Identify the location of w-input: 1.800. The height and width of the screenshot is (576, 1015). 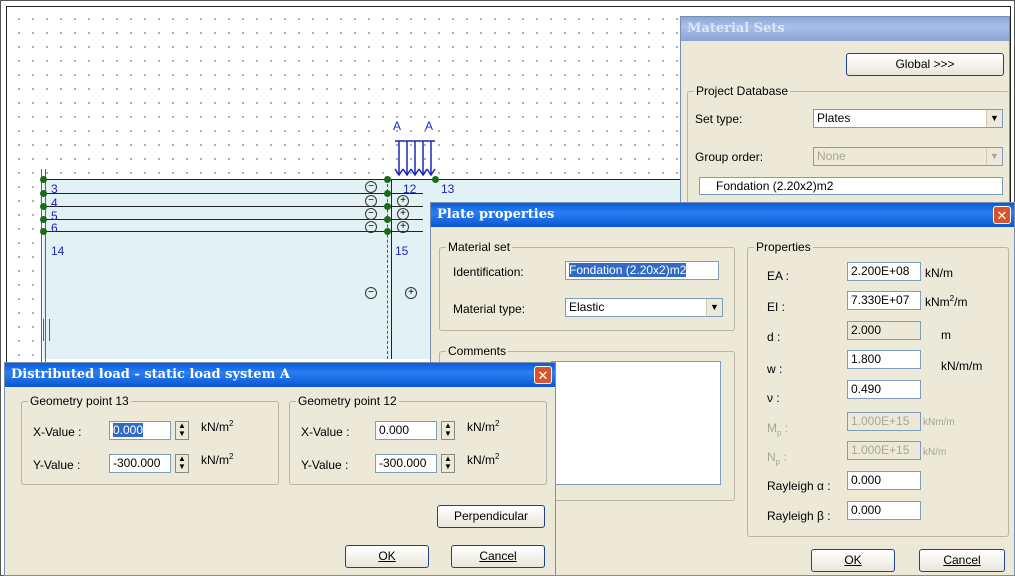
(884, 359).